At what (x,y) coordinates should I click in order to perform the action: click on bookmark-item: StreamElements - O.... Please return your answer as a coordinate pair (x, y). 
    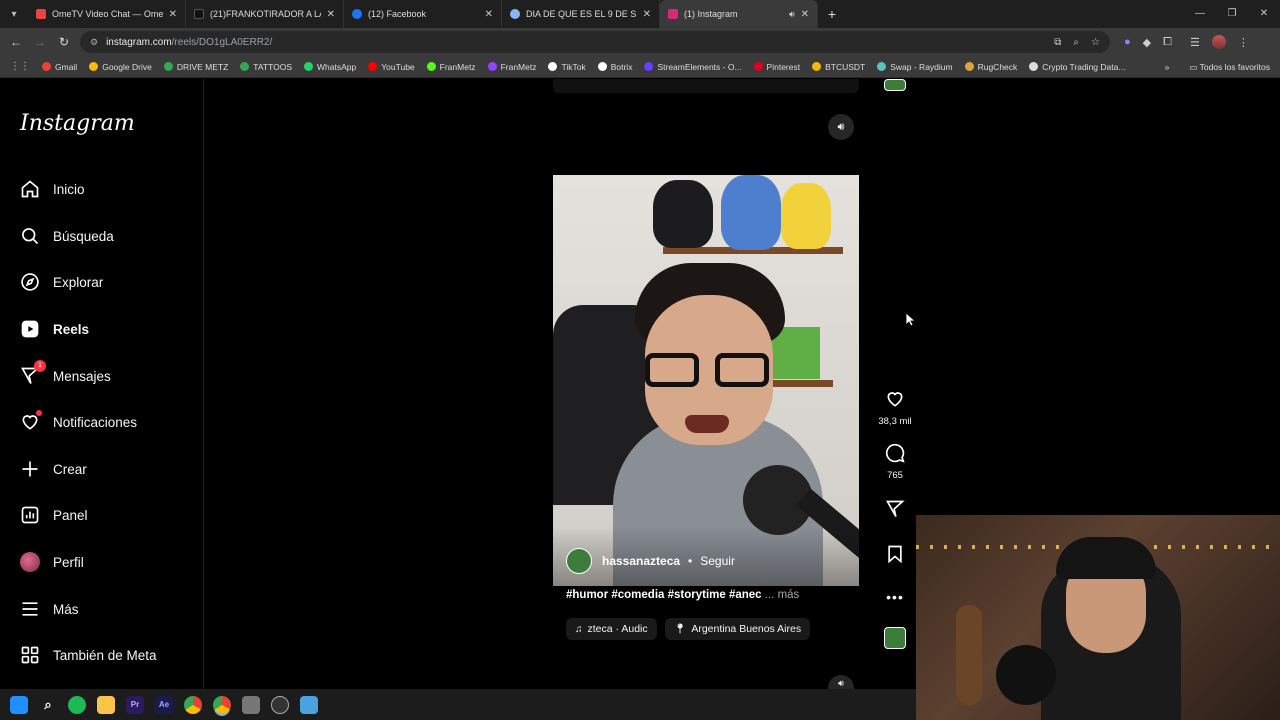
    Looking at the image, I should click on (693, 67).